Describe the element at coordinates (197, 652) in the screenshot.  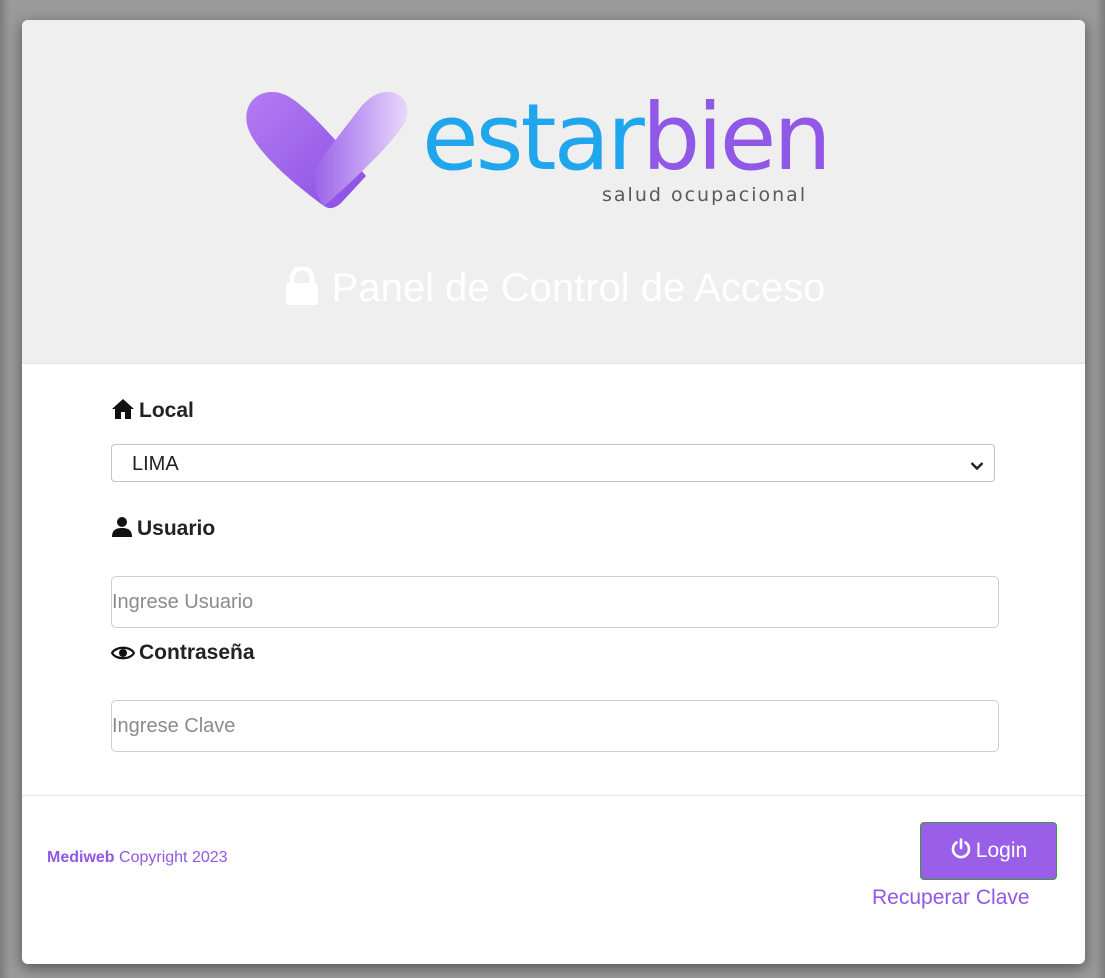
I see `password-label-text: Contraseña` at that location.